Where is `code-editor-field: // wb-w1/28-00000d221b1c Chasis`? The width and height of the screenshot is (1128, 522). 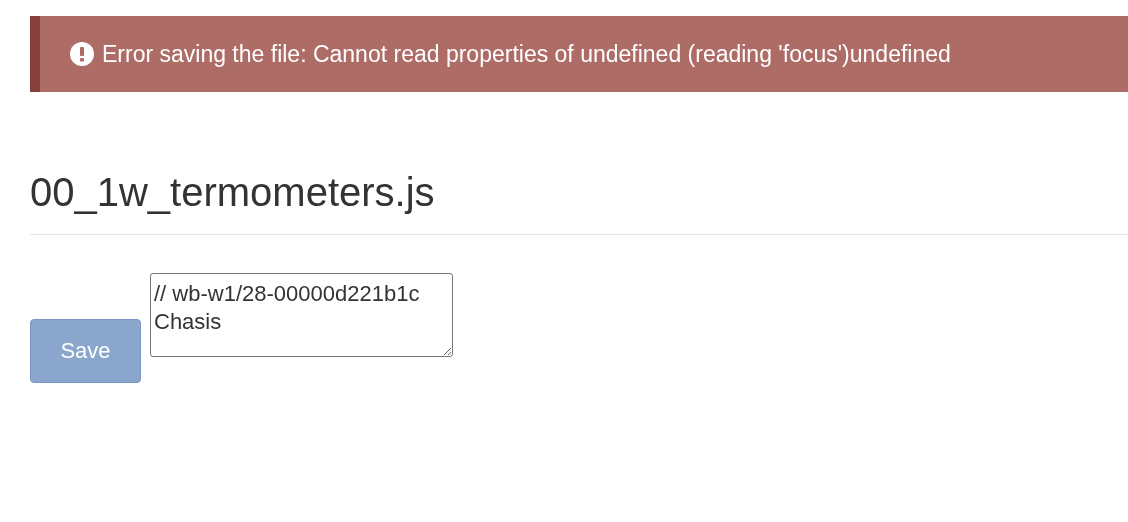
code-editor-field: // wb-w1/28-00000d221b1c Chasis is located at coordinates (301, 315).